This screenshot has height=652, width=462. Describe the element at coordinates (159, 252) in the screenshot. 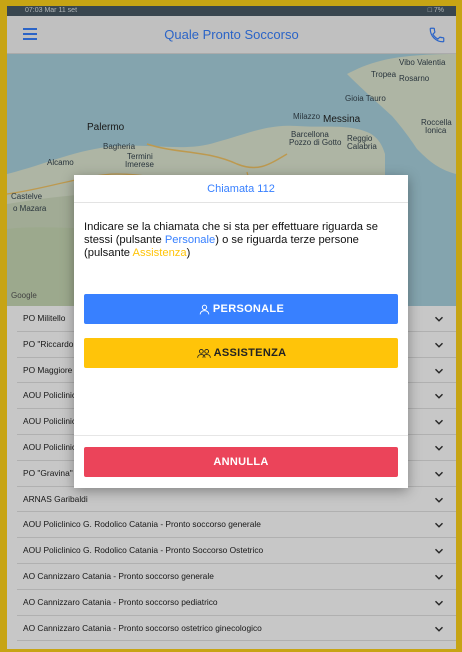

I see `dialog-text-assistenza: Assistenza` at that location.